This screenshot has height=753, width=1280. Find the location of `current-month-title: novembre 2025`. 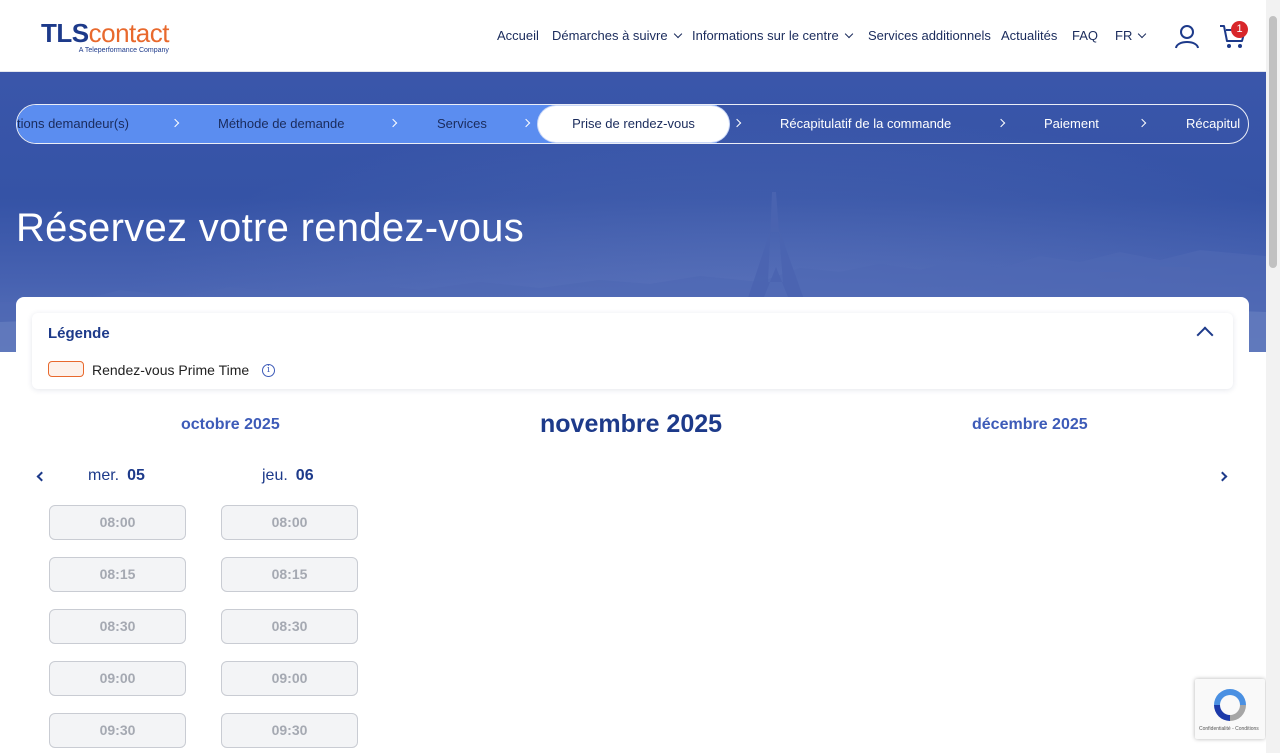

current-month-title: novembre 2025 is located at coordinates (631, 424).